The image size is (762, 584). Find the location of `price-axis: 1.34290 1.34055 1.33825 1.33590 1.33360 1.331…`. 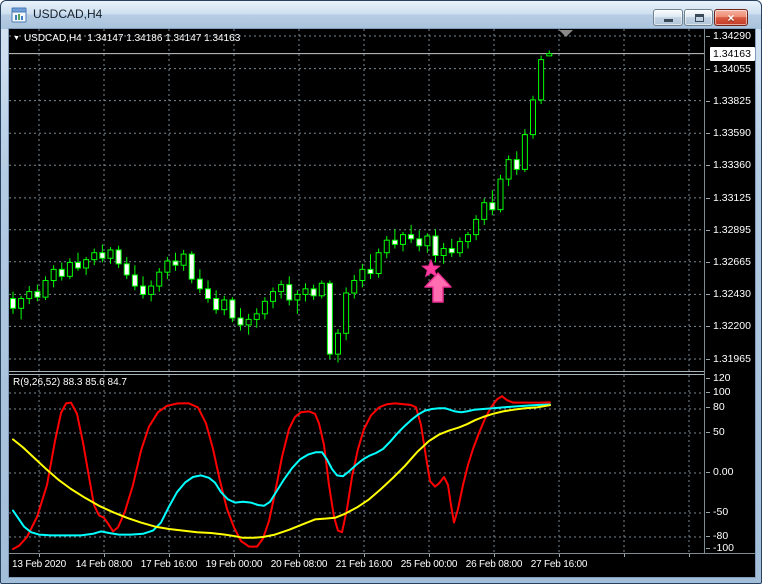

price-axis: 1.34290 1.34055 1.33825 1.33590 1.33360 1.331… is located at coordinates (729, 291).